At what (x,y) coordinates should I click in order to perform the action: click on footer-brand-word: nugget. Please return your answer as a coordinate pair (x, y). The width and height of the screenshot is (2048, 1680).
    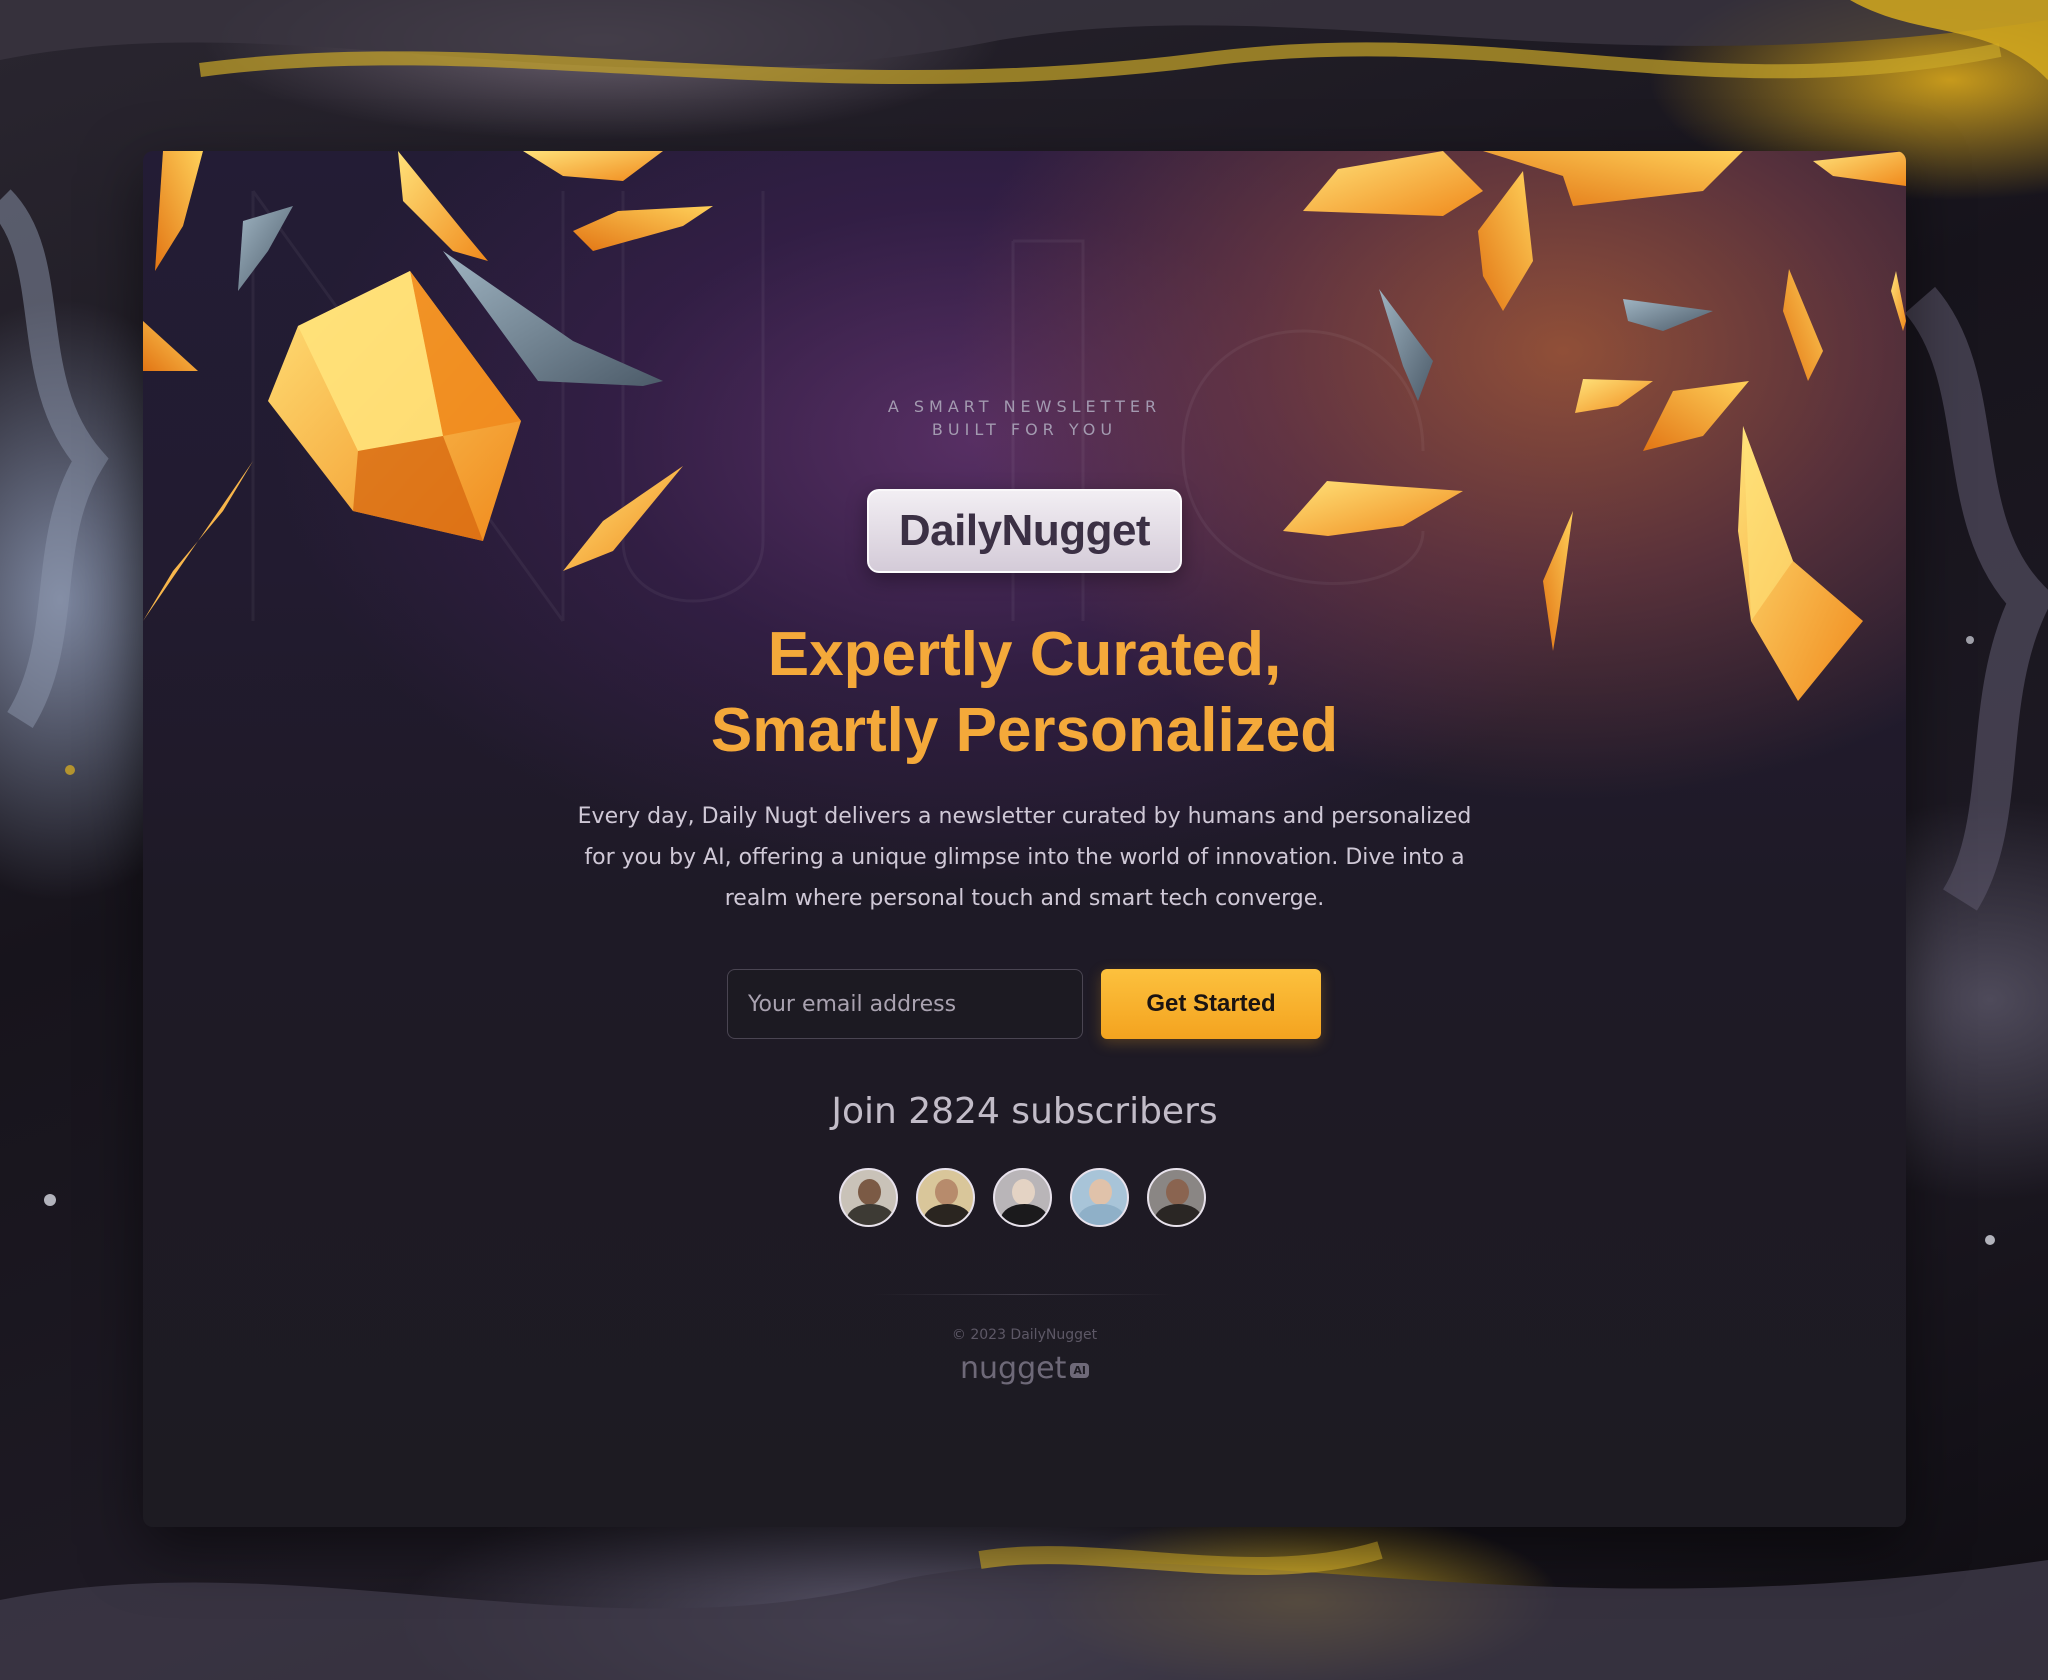
    Looking at the image, I should click on (1013, 1368).